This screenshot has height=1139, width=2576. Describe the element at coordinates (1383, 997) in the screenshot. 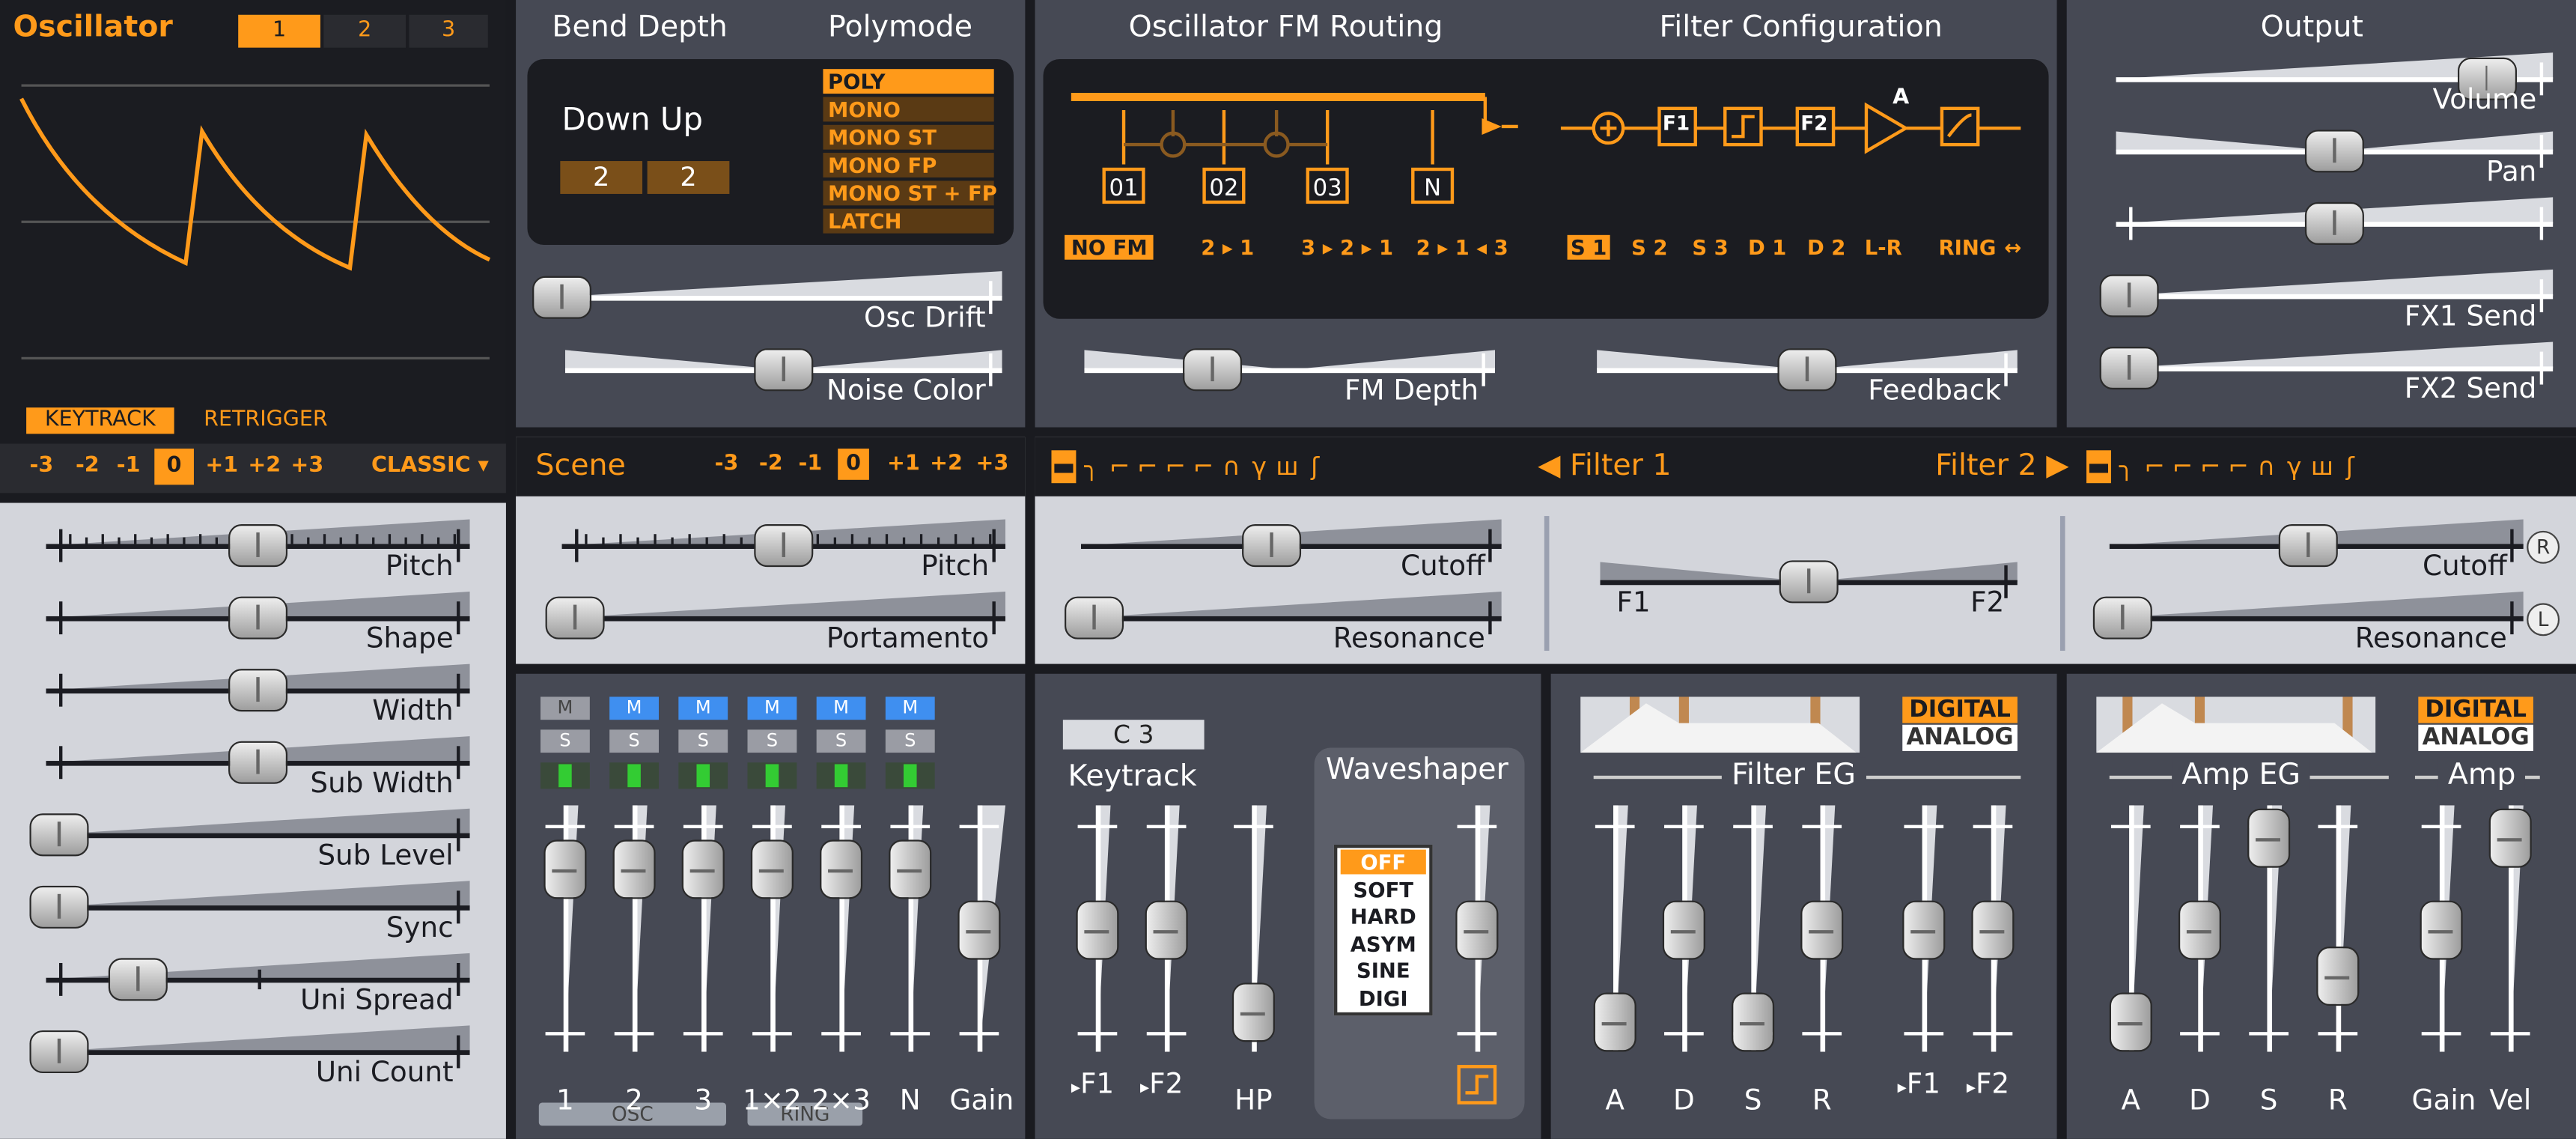

I see `waveshaper-option-5: DIGI` at that location.